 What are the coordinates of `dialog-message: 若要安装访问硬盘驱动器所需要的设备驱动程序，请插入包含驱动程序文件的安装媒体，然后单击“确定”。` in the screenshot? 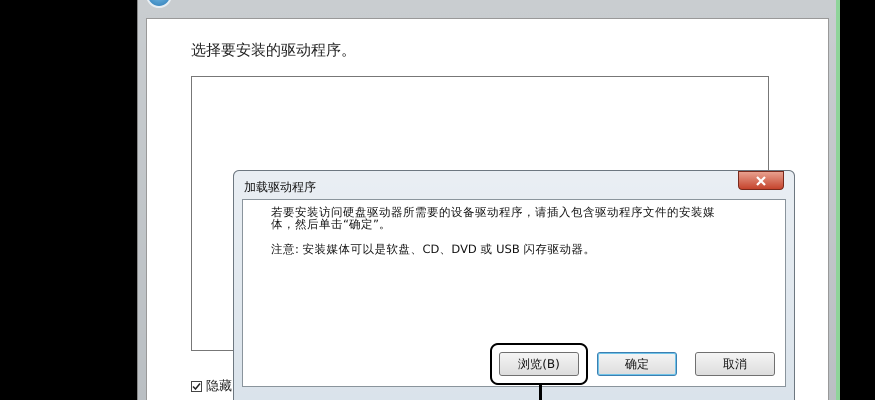 It's located at (493, 218).